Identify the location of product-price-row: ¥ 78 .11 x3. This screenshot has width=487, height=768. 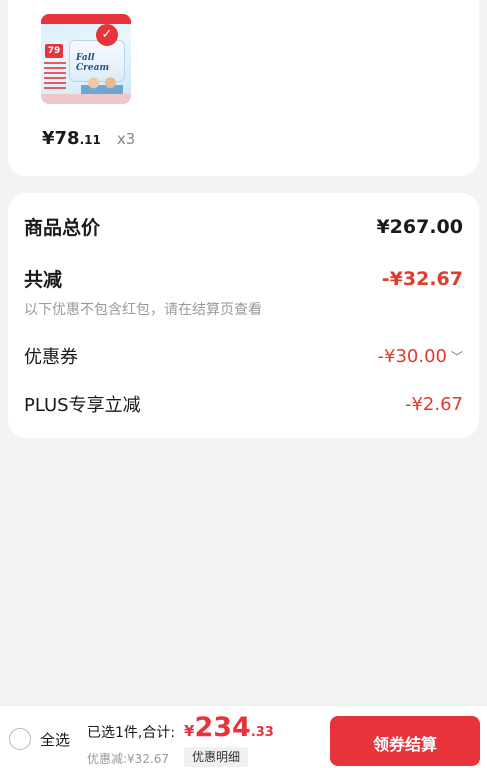
(88, 138).